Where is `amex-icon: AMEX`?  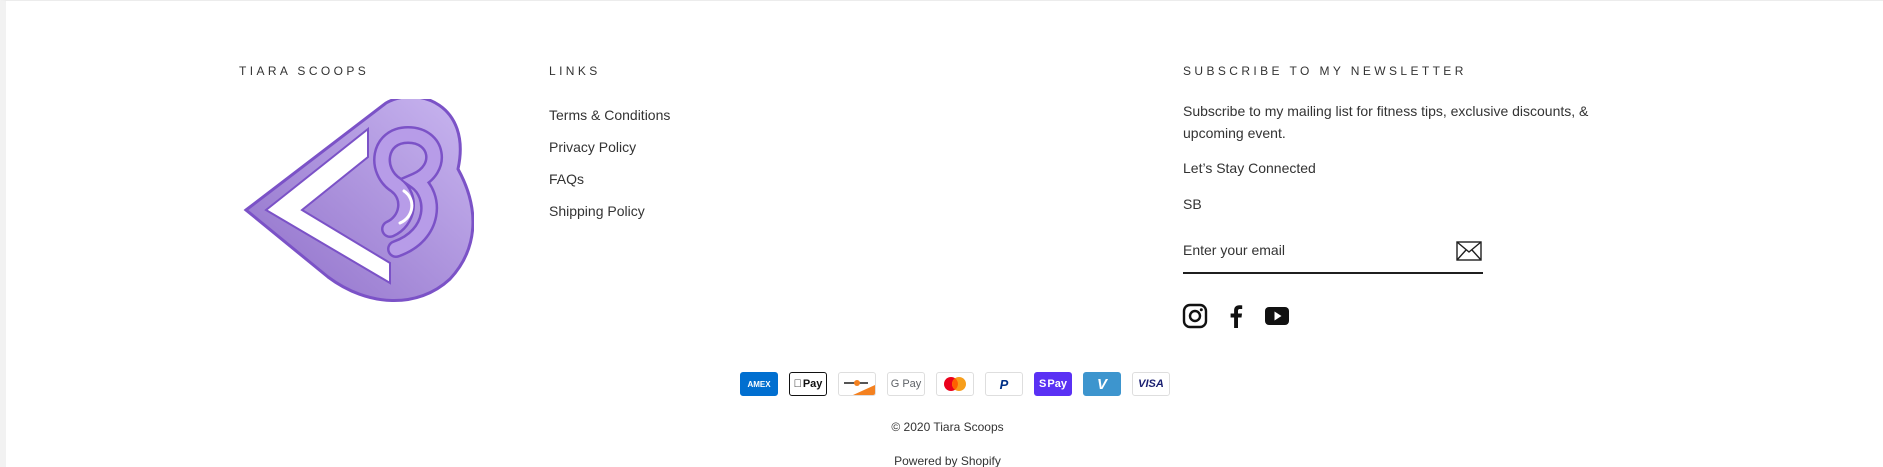 amex-icon: AMEX is located at coordinates (759, 384).